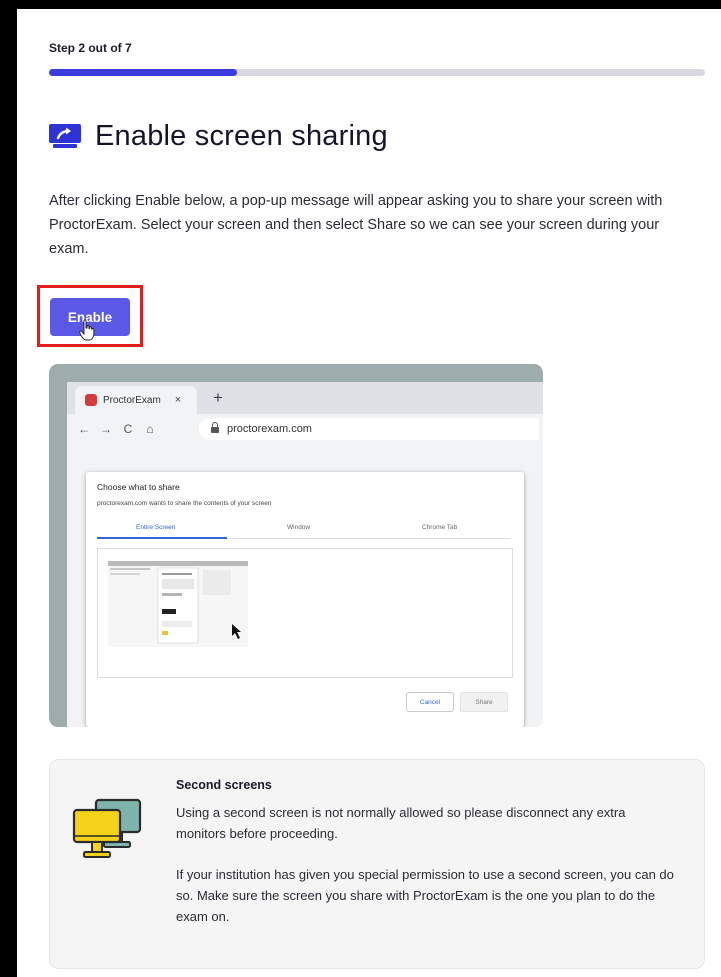 The height and width of the screenshot is (977, 721). I want to click on screen-preview-area, so click(305, 613).